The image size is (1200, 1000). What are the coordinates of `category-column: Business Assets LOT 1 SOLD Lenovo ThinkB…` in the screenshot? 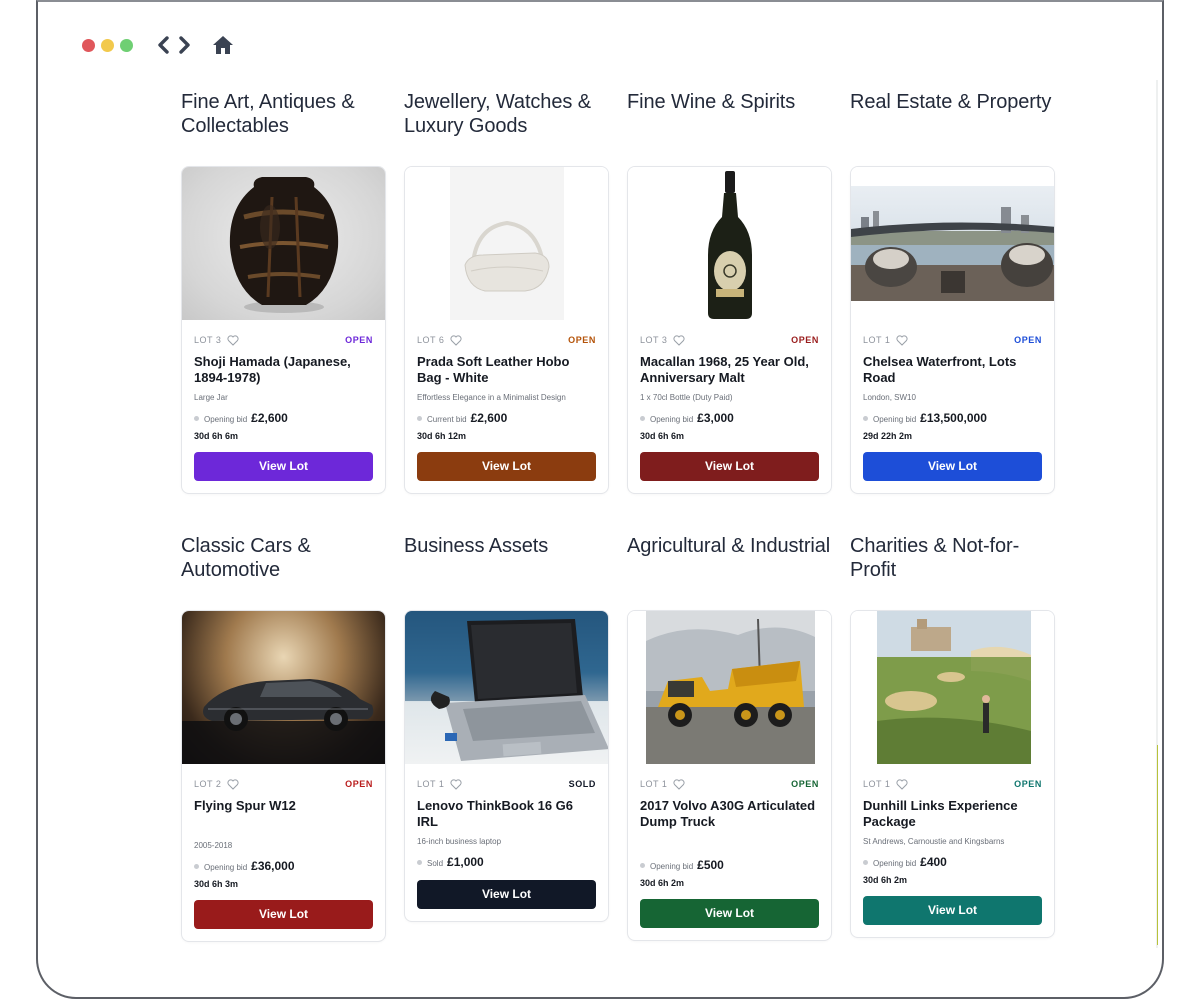 It's located at (506, 738).